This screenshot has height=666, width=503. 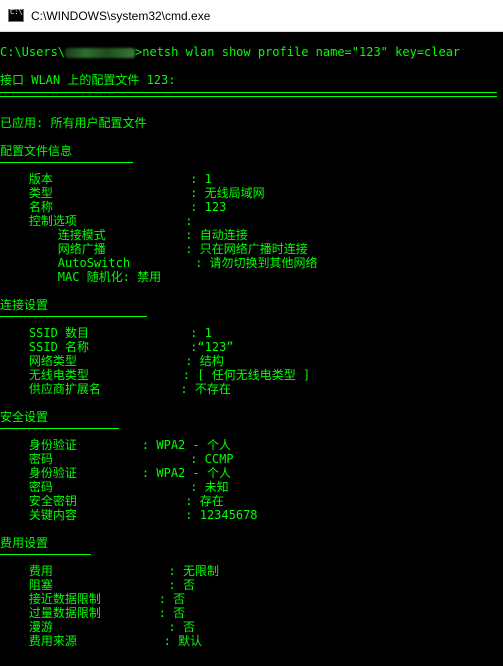 What do you see at coordinates (100, 52) in the screenshot?
I see `redacted-username` at bounding box center [100, 52].